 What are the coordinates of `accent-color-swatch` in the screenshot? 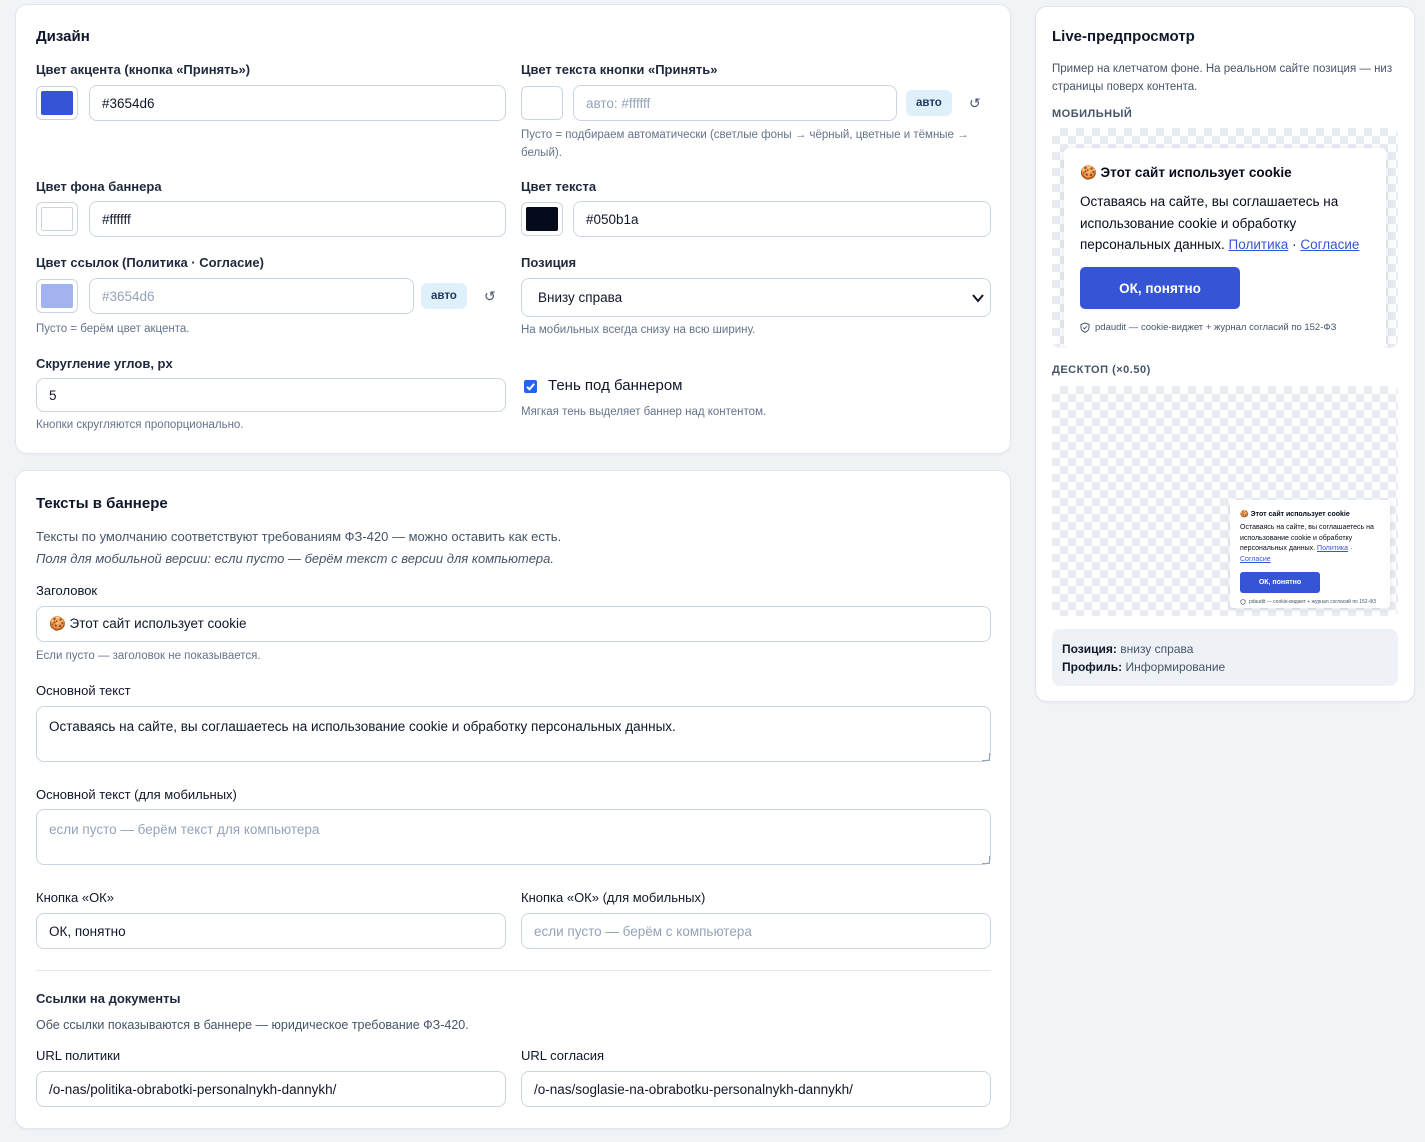 It's located at (57, 103).